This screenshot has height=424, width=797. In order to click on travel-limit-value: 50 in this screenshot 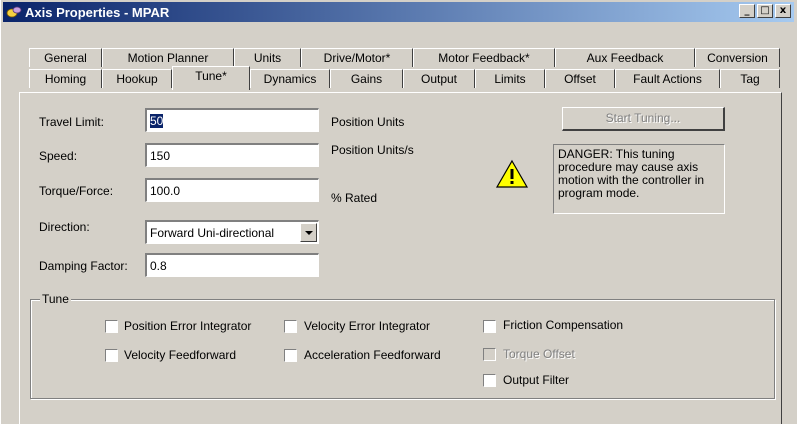, I will do `click(157, 121)`.